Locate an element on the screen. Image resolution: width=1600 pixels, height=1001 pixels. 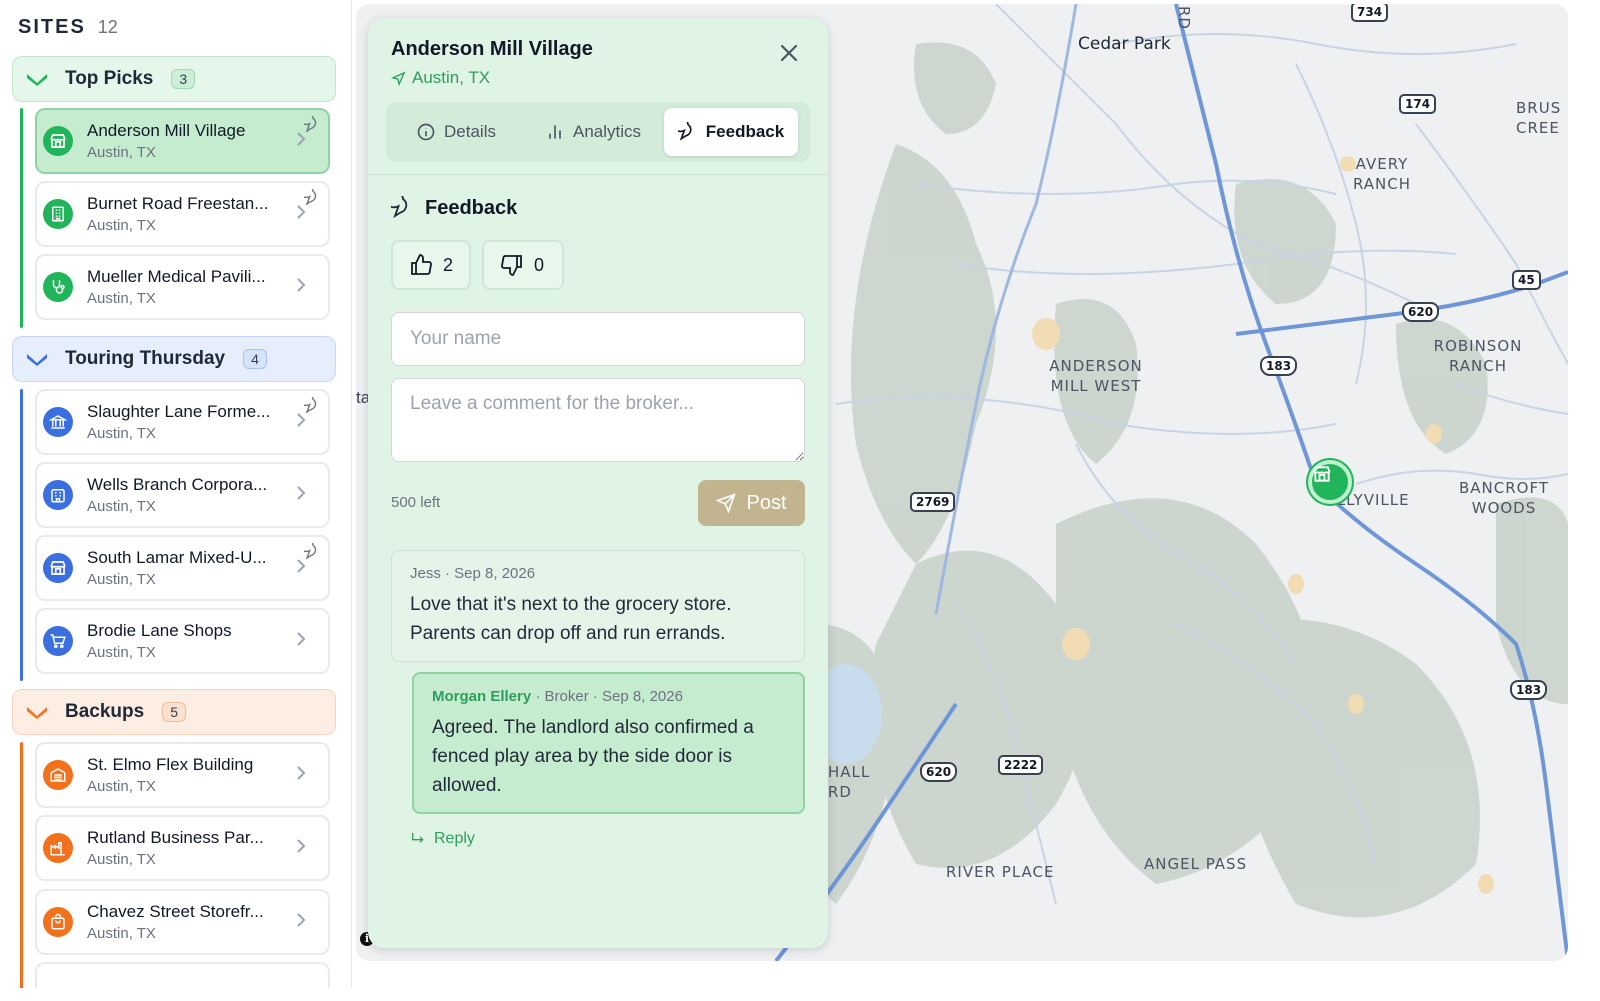
highway-shield: 620 is located at coordinates (939, 772).